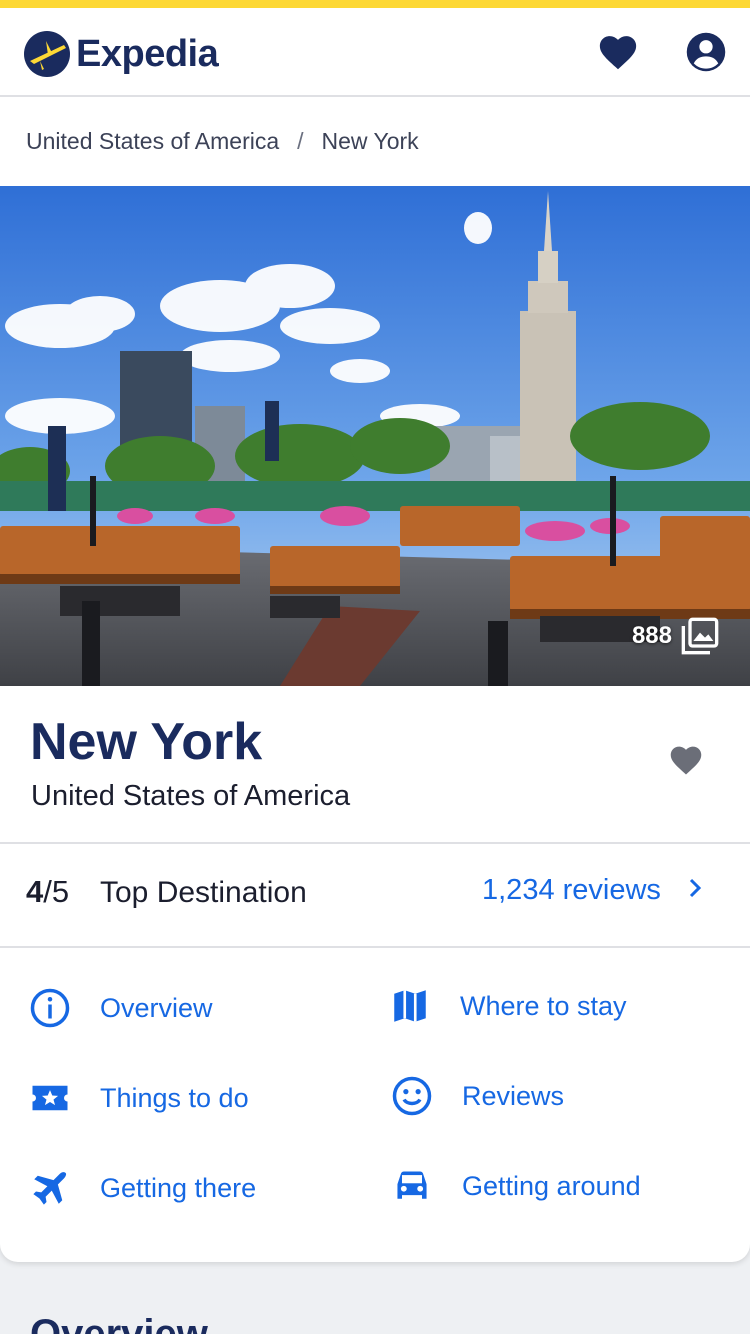  What do you see at coordinates (543, 1005) in the screenshot?
I see `nav-where-to-stay-label: Where to stay` at bounding box center [543, 1005].